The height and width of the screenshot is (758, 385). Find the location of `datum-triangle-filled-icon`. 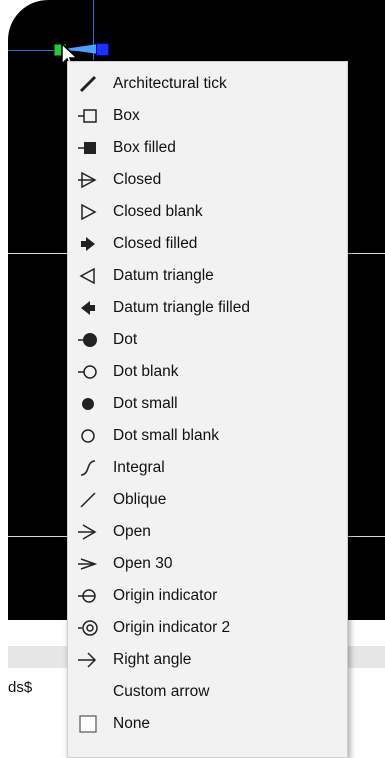

datum-triangle-filled-icon is located at coordinates (88, 308).